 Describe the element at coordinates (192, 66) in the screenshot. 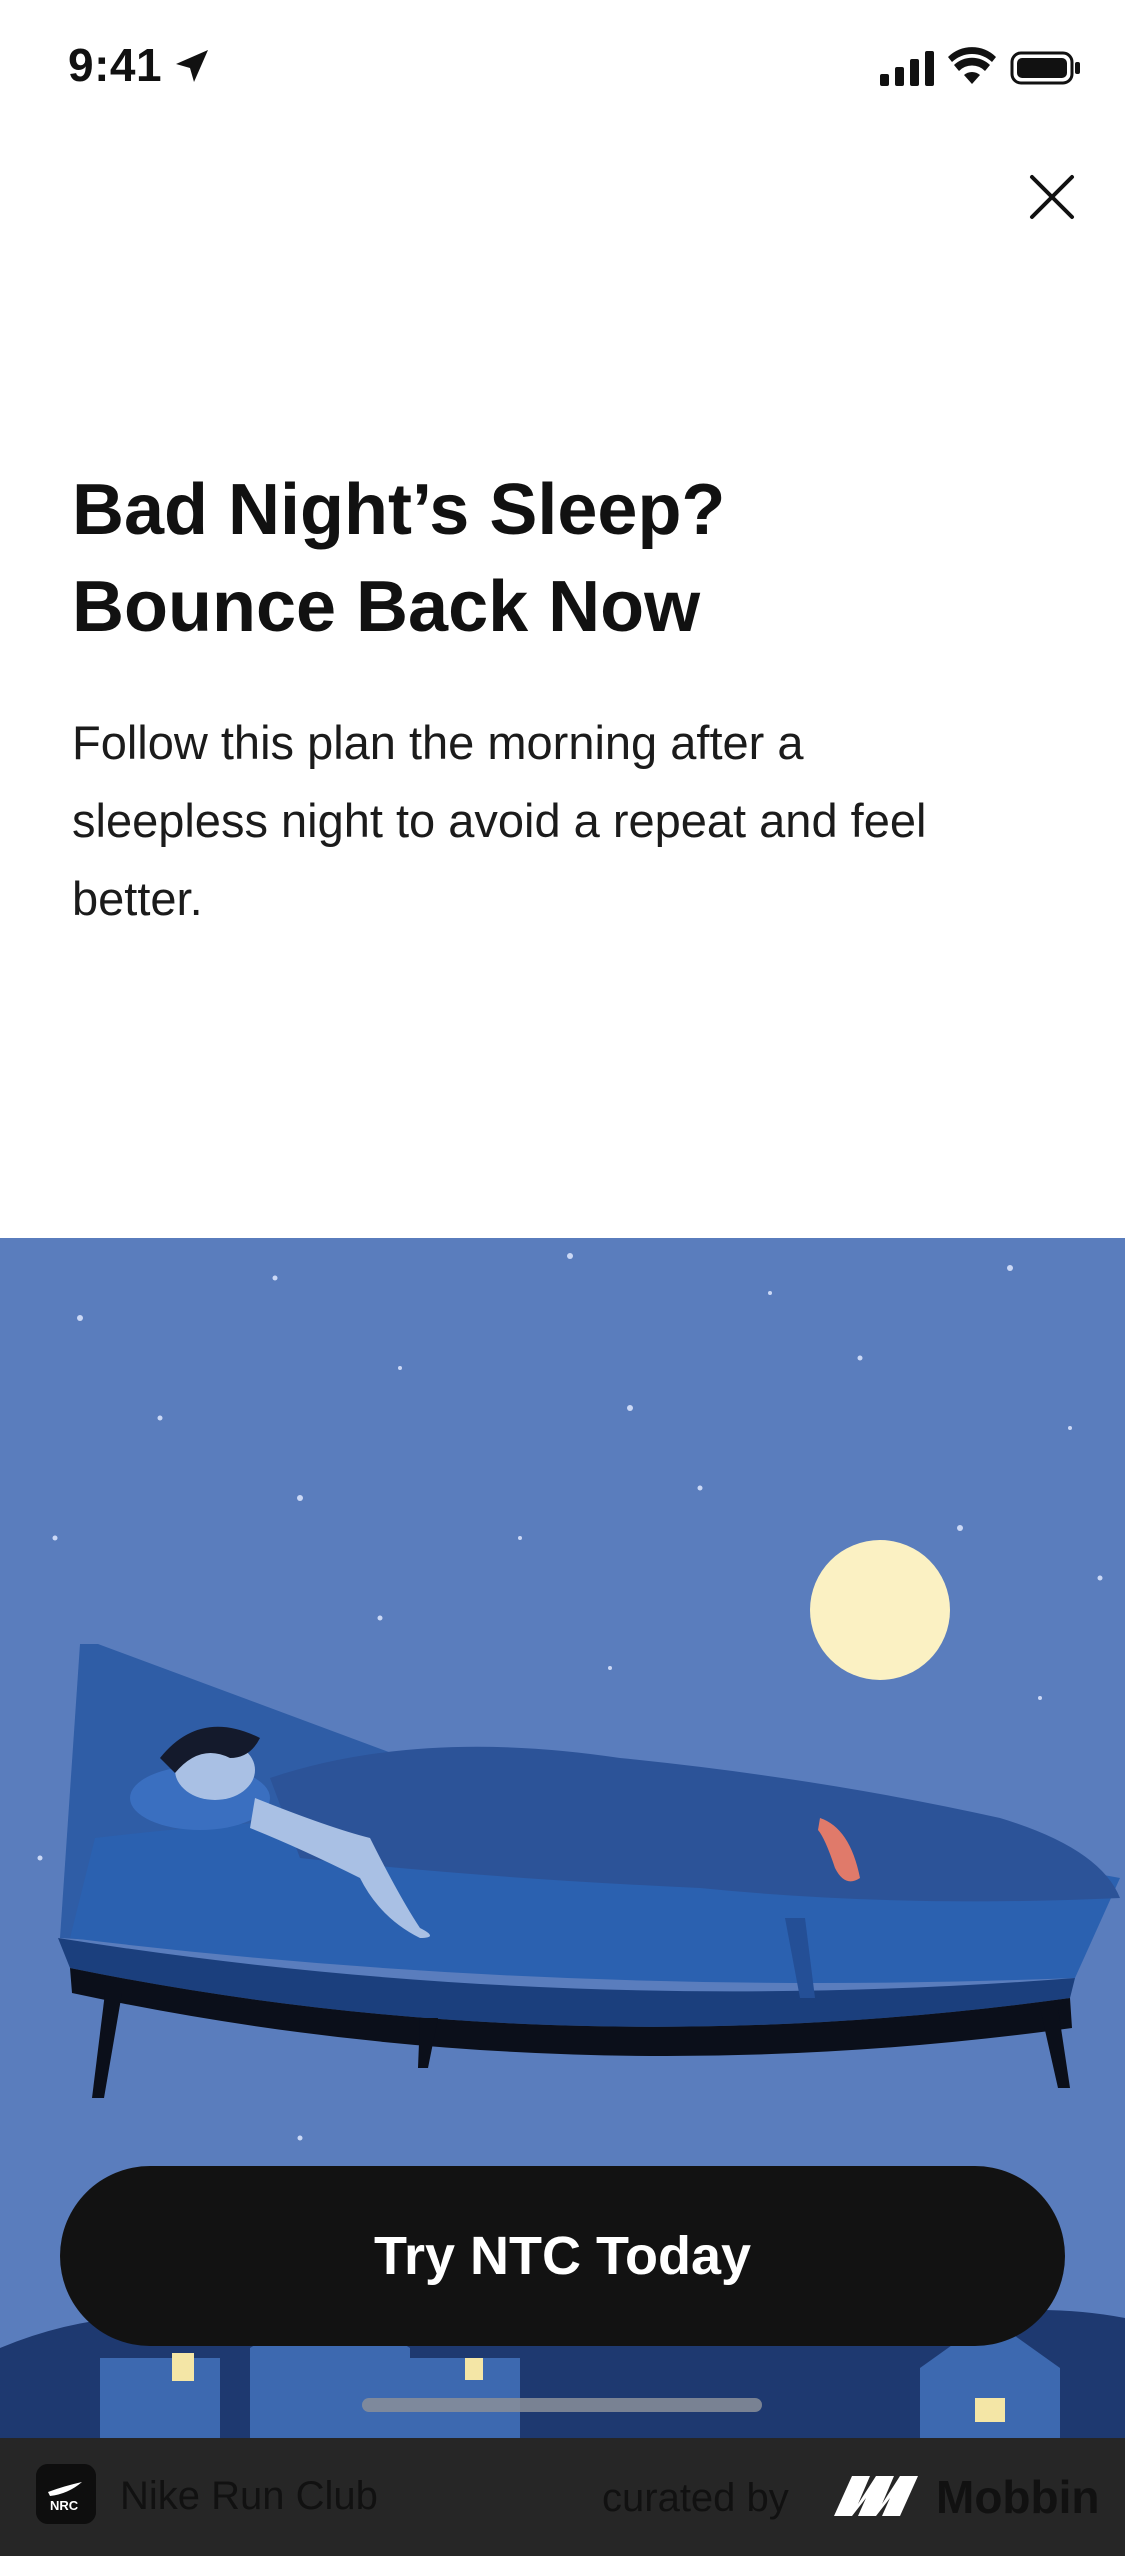

I see `location-arrow-icon` at that location.